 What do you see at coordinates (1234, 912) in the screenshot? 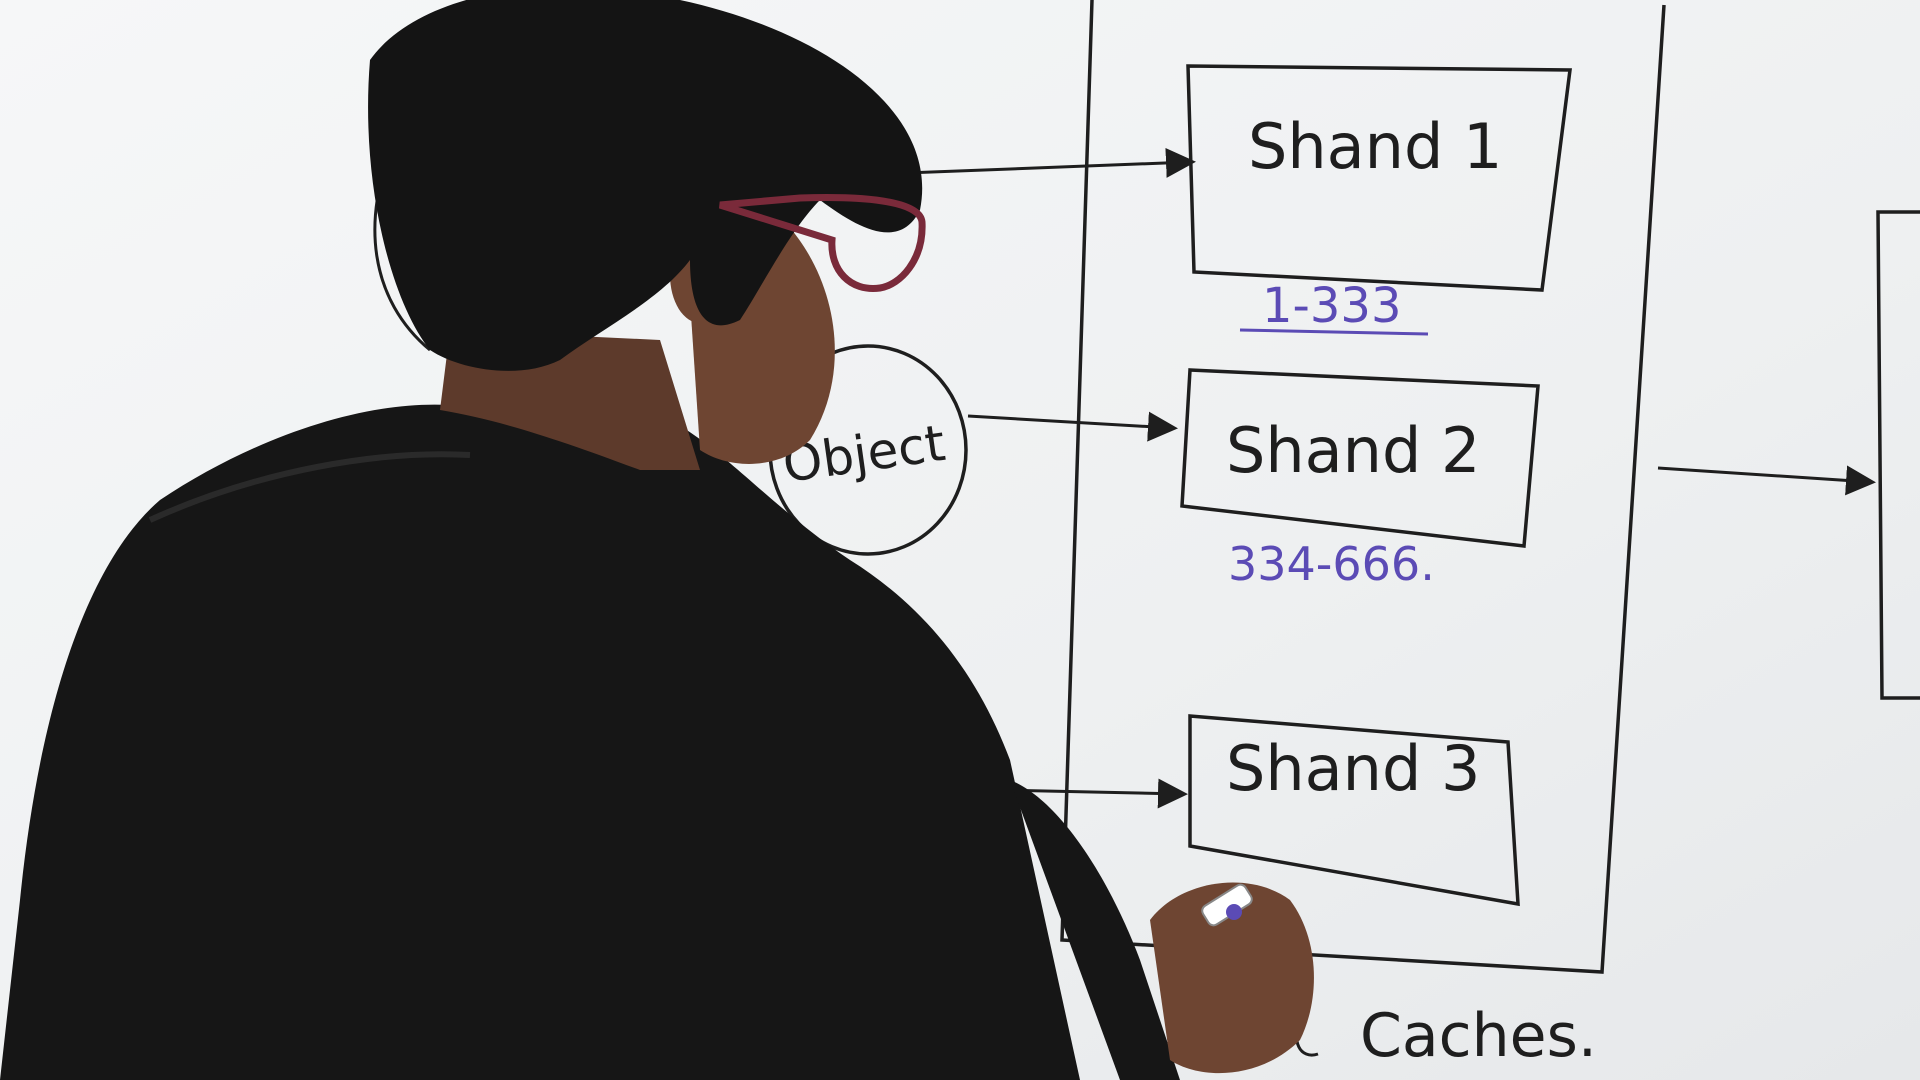
I see `marker-cap` at bounding box center [1234, 912].